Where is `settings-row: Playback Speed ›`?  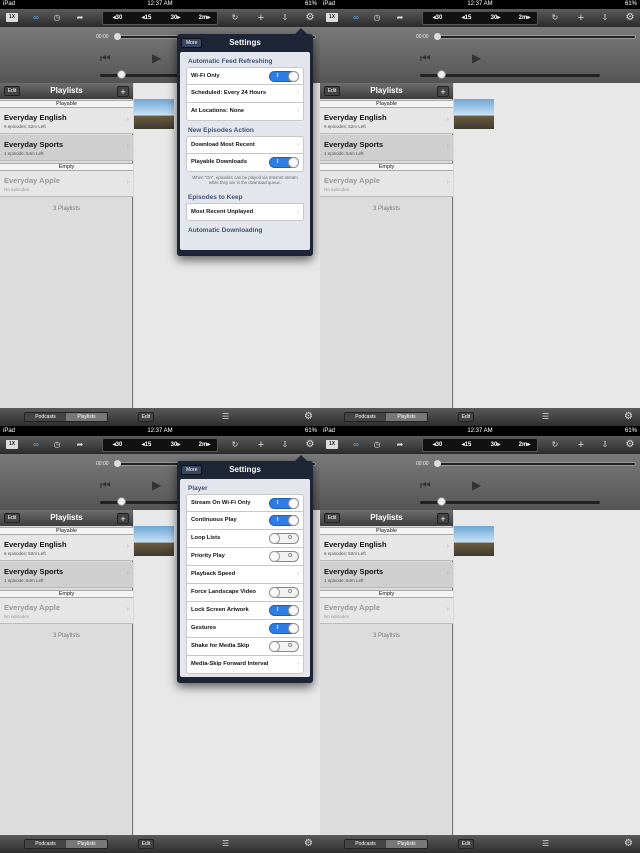
settings-row: Playback Speed › is located at coordinates (245, 575).